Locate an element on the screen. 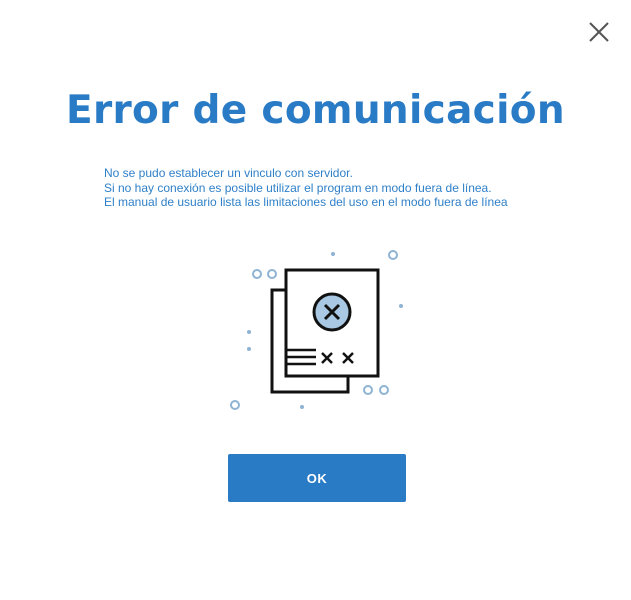 This screenshot has height=600, width=631. close-icon is located at coordinates (599, 32).